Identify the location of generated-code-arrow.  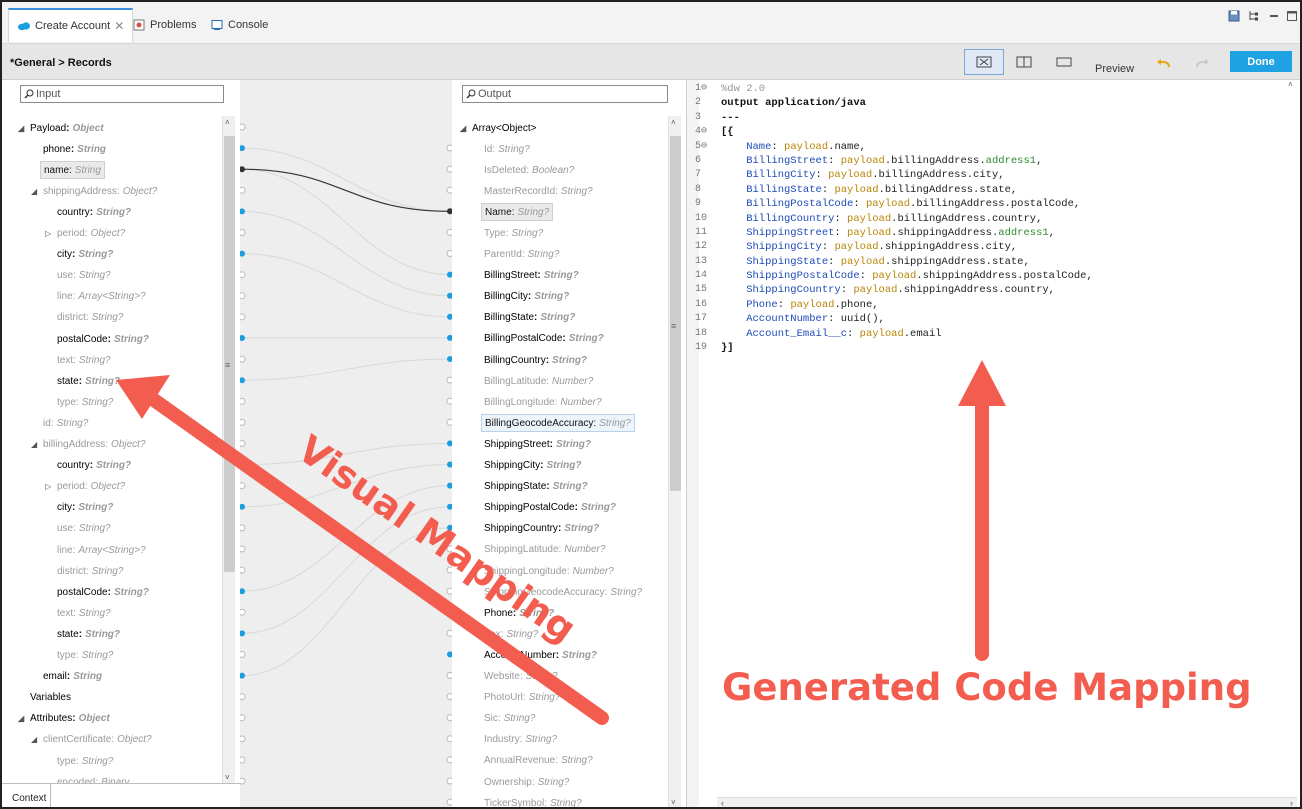
(982, 510).